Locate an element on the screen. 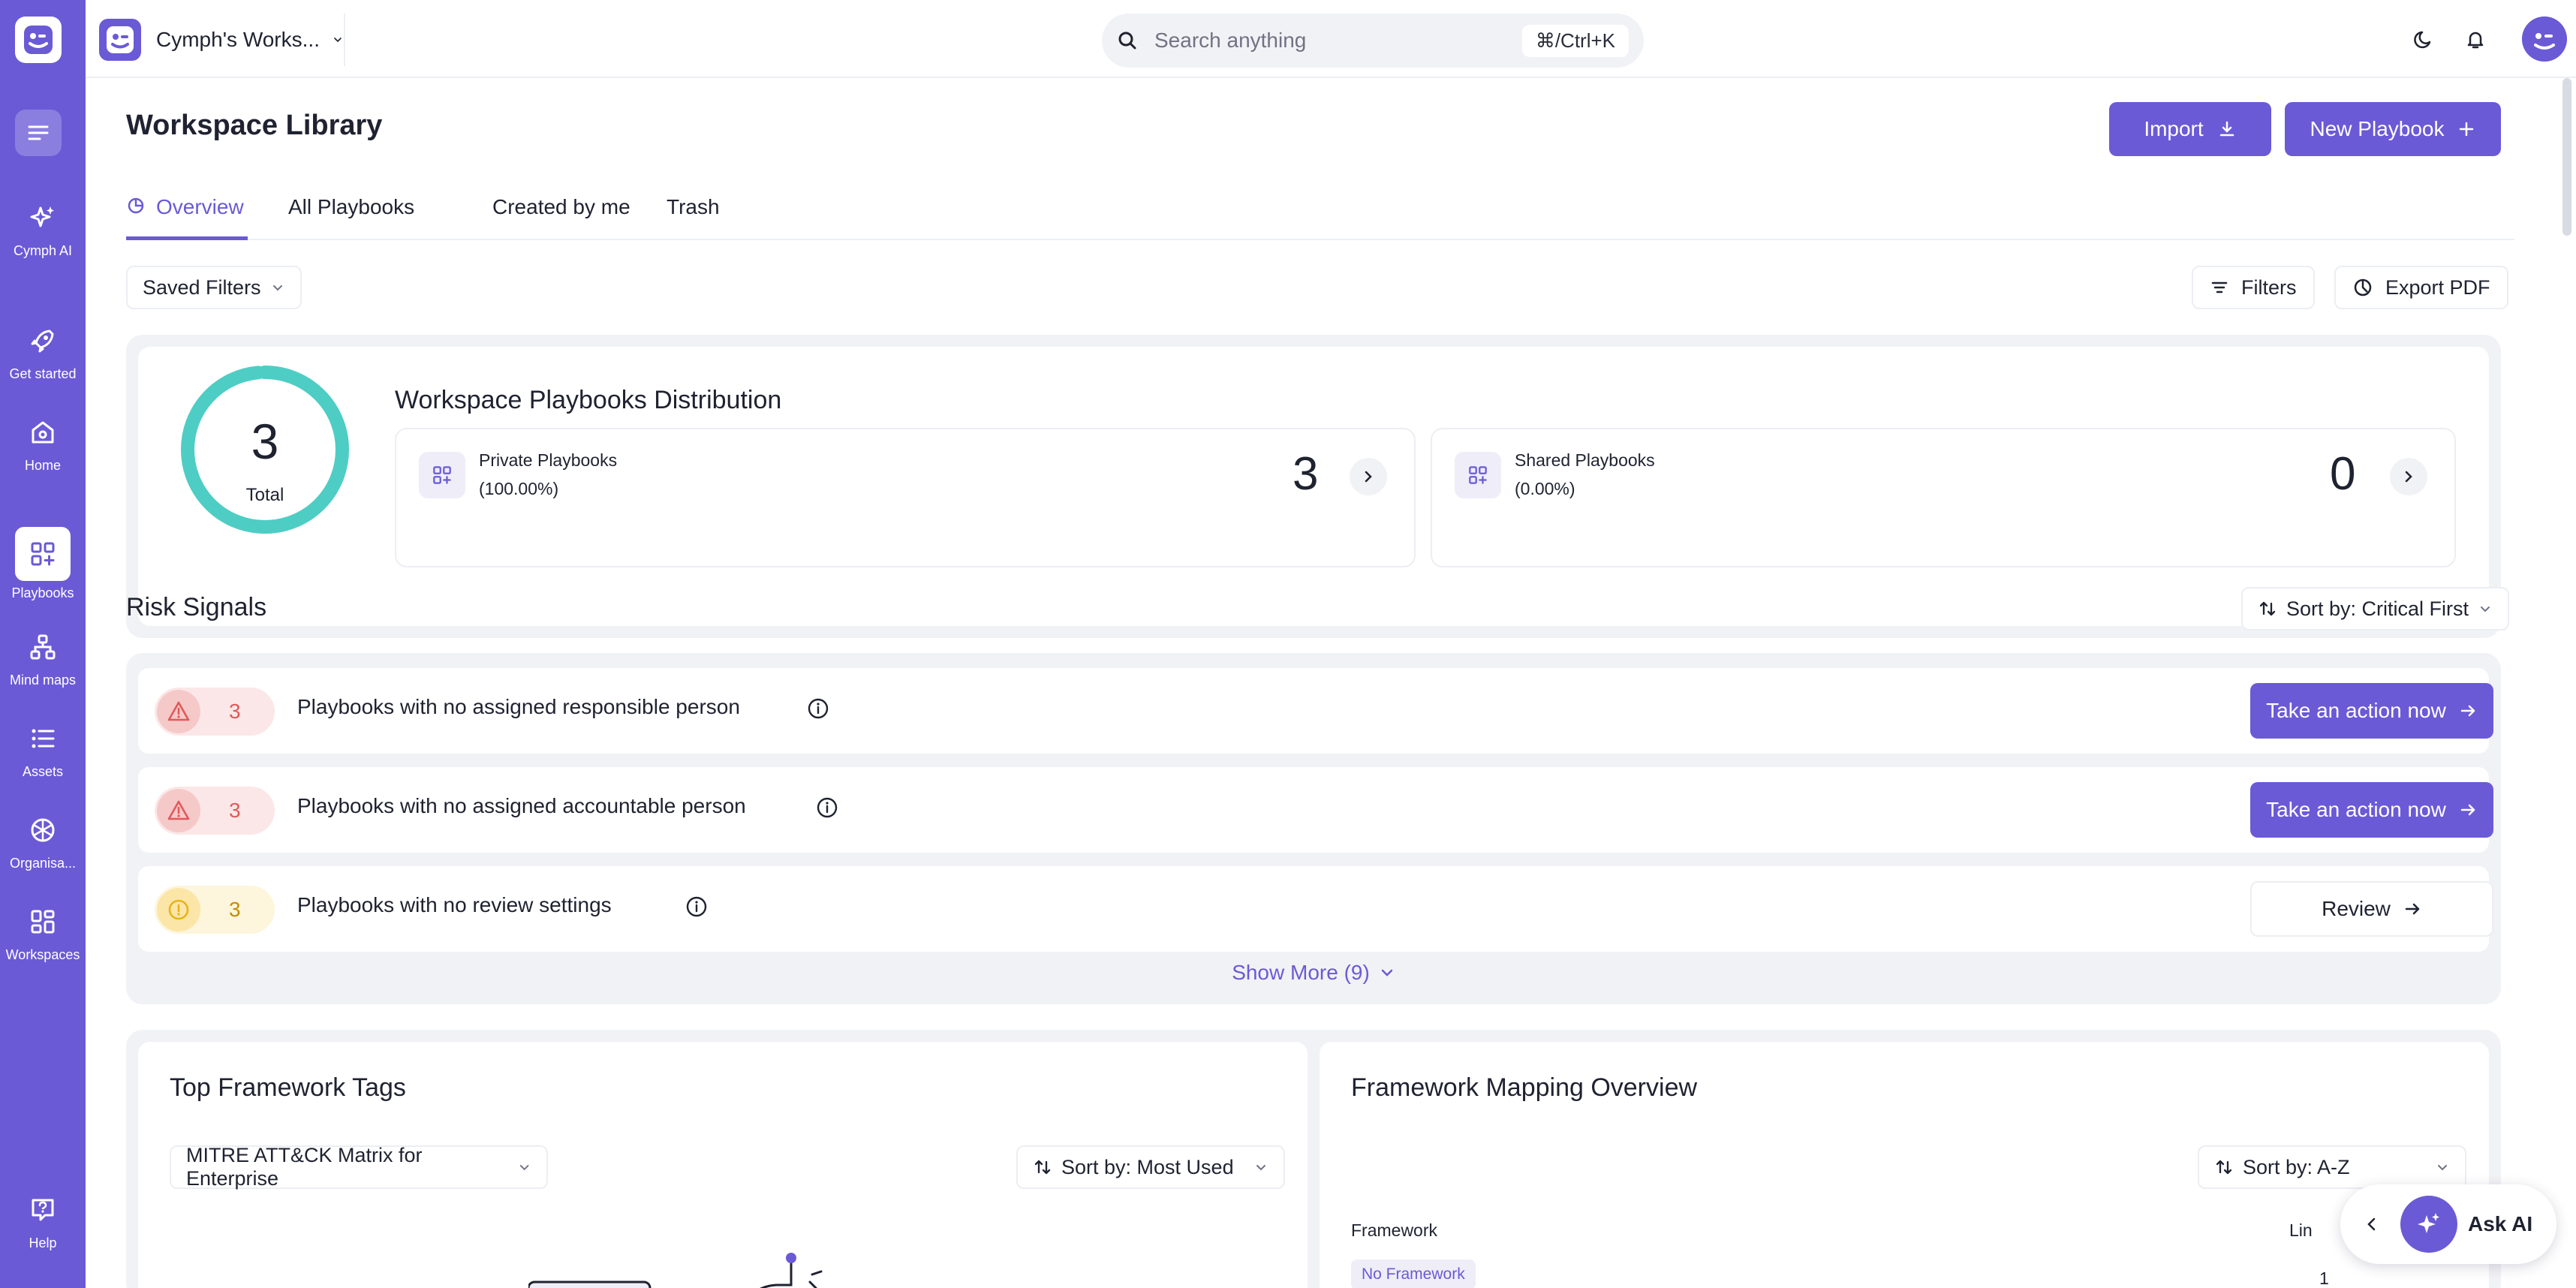 Image resolution: width=2576 pixels, height=1288 pixels. import-button: Import is located at coordinates (2190, 129).